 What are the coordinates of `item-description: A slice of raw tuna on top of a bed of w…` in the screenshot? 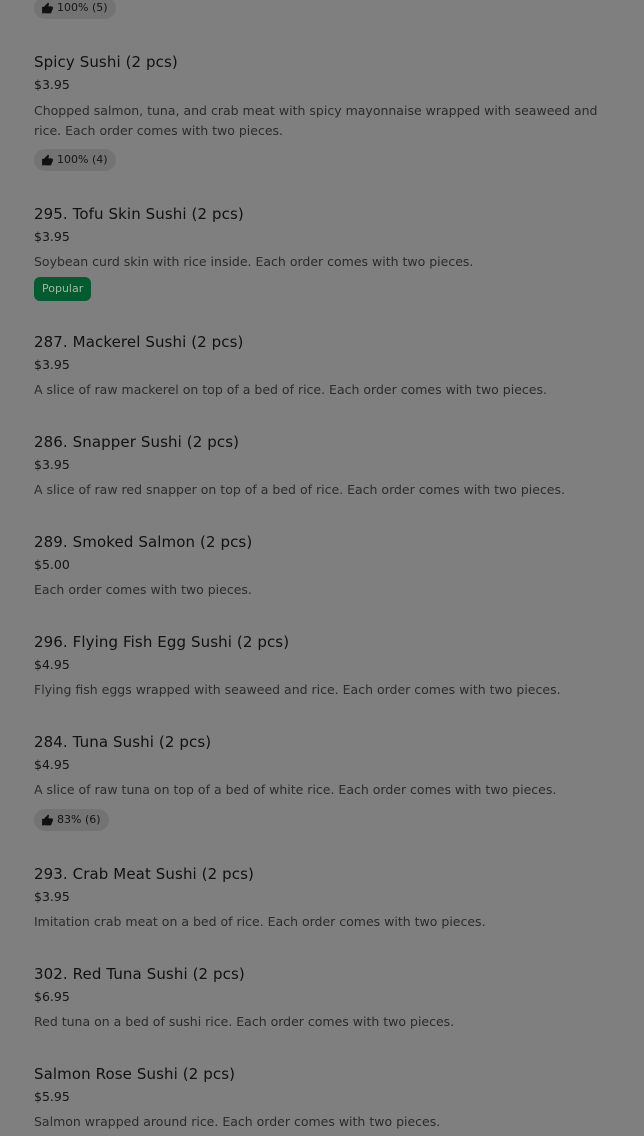 It's located at (295, 789).